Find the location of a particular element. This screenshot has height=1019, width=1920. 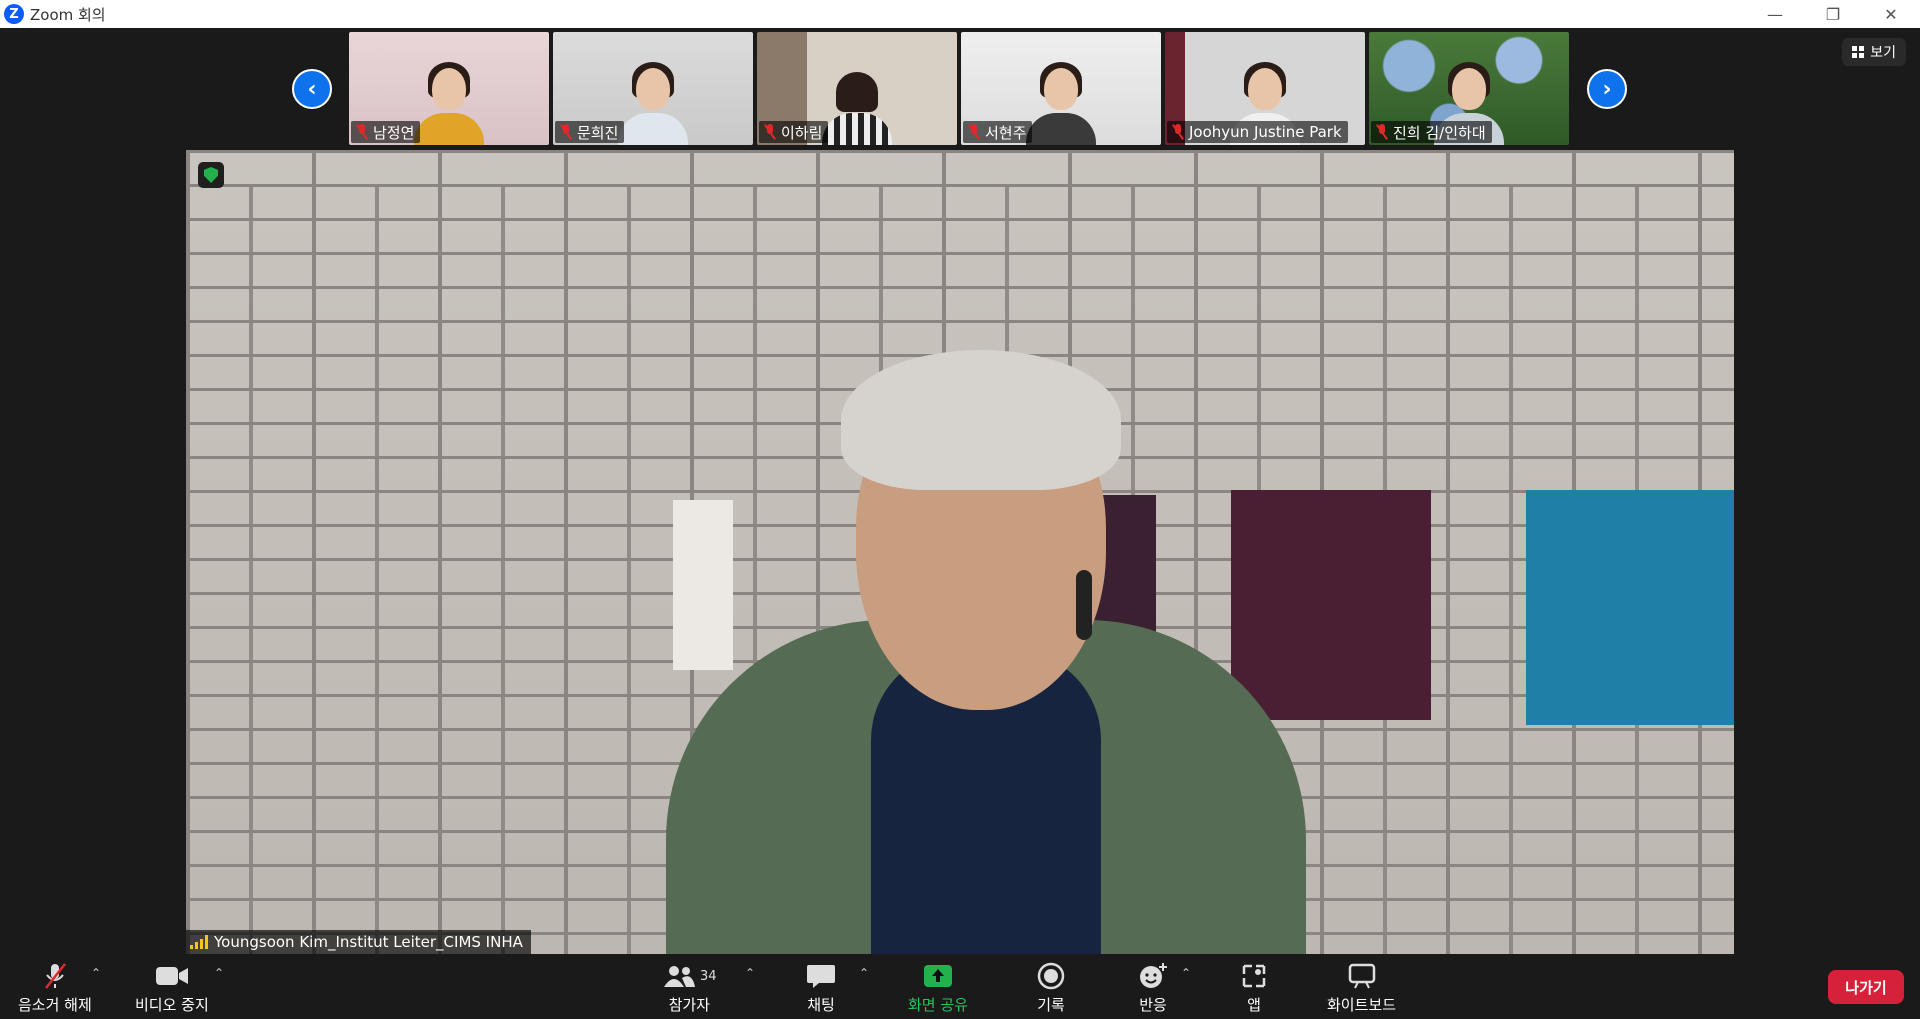

apps-icon is located at coordinates (1254, 976).